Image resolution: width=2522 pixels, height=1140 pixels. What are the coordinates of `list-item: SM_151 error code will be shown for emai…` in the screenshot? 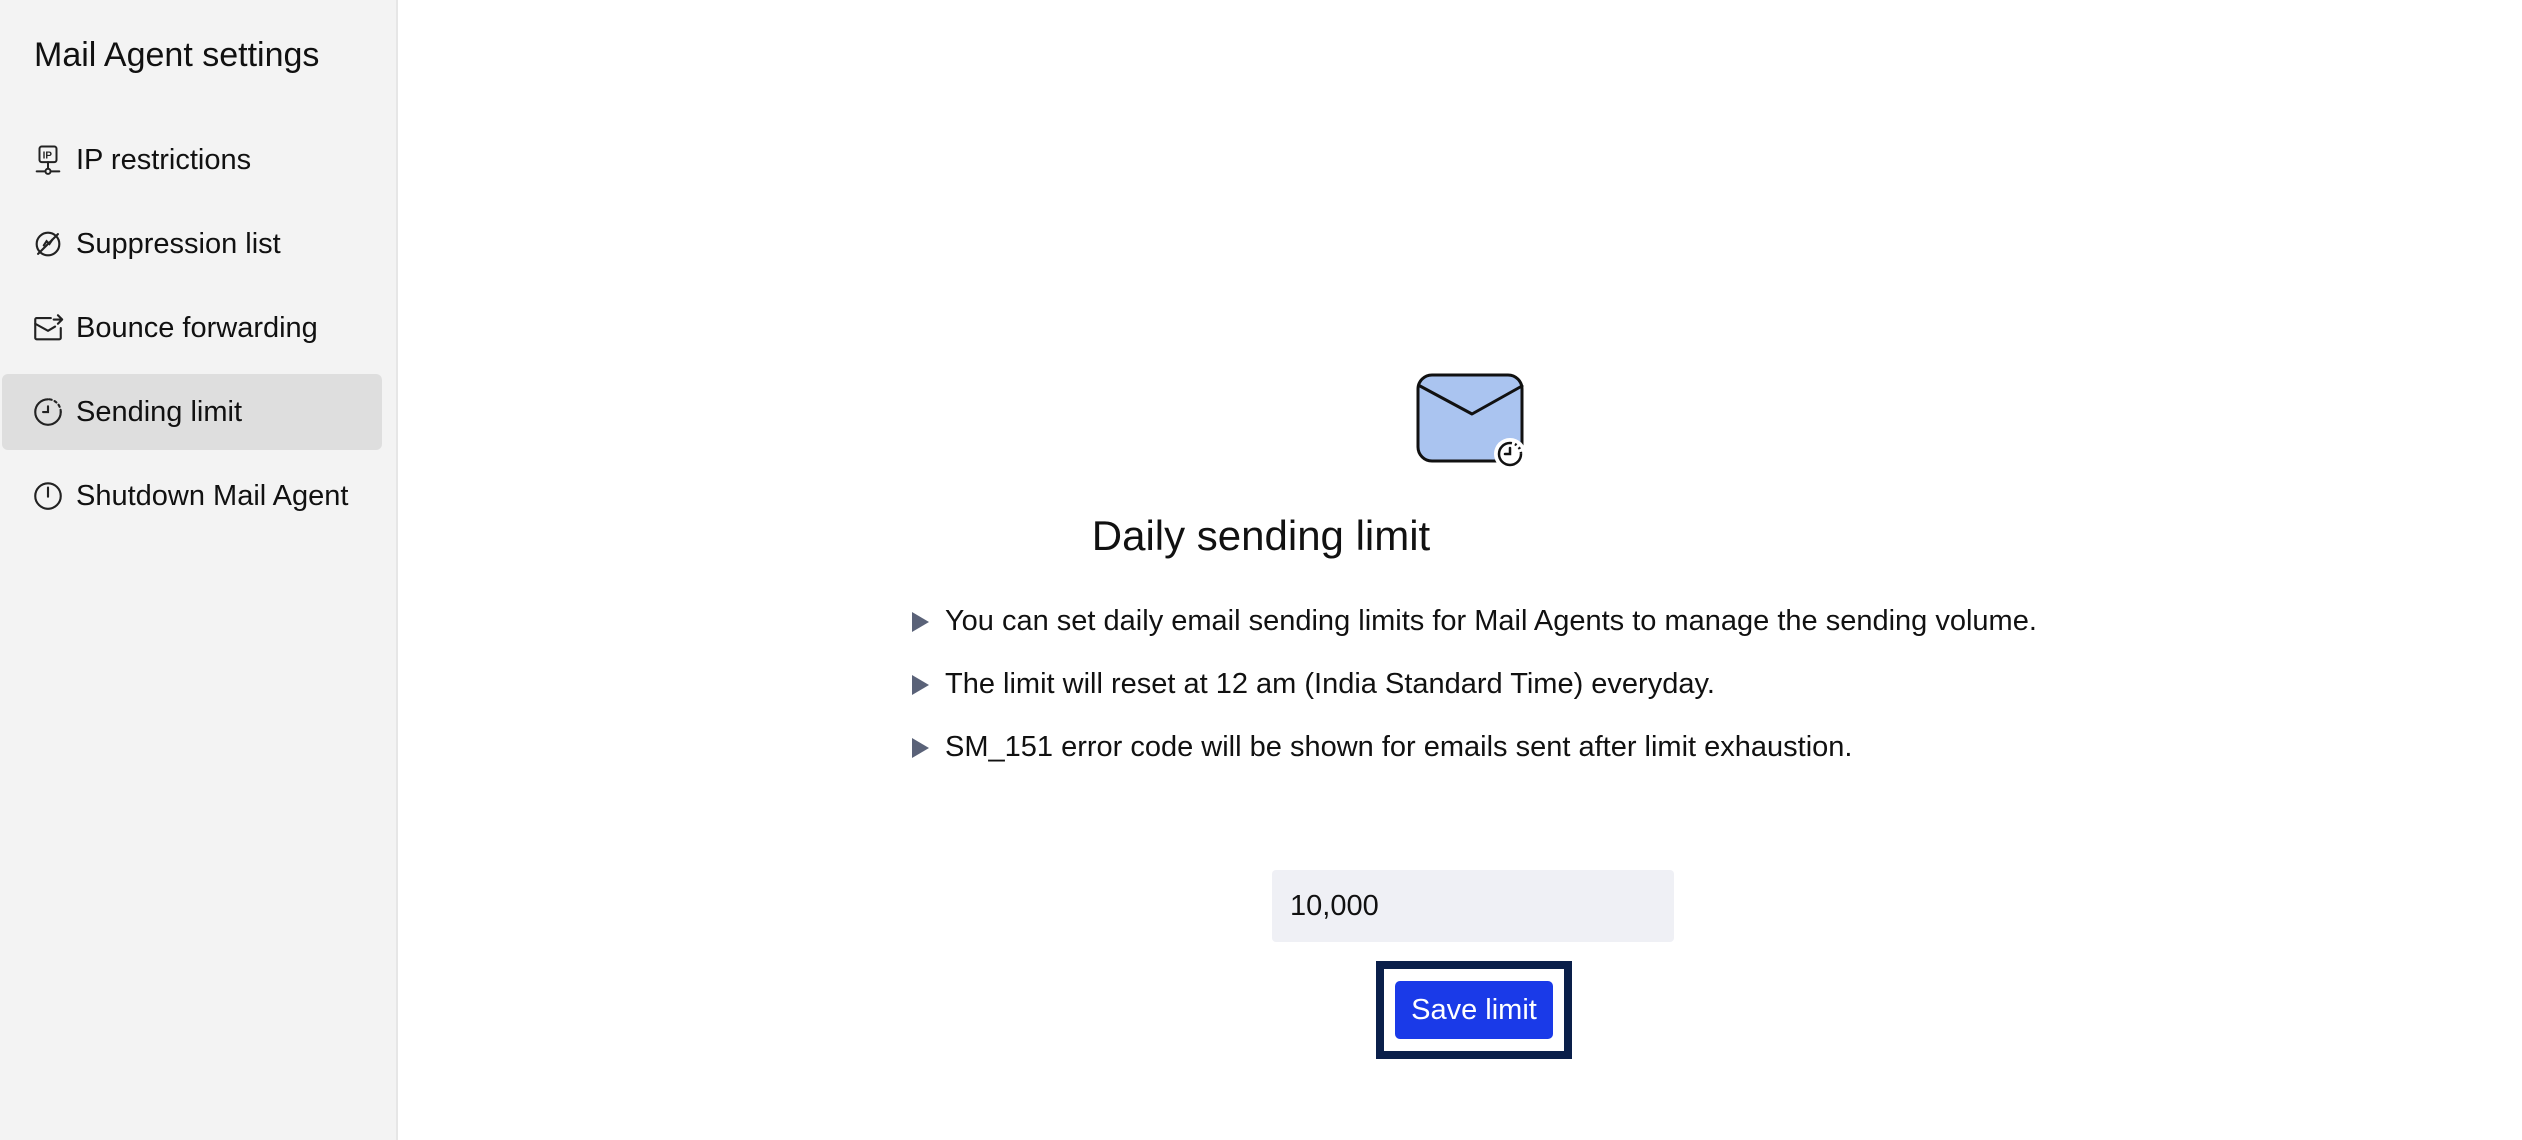 It's located at (1506, 747).